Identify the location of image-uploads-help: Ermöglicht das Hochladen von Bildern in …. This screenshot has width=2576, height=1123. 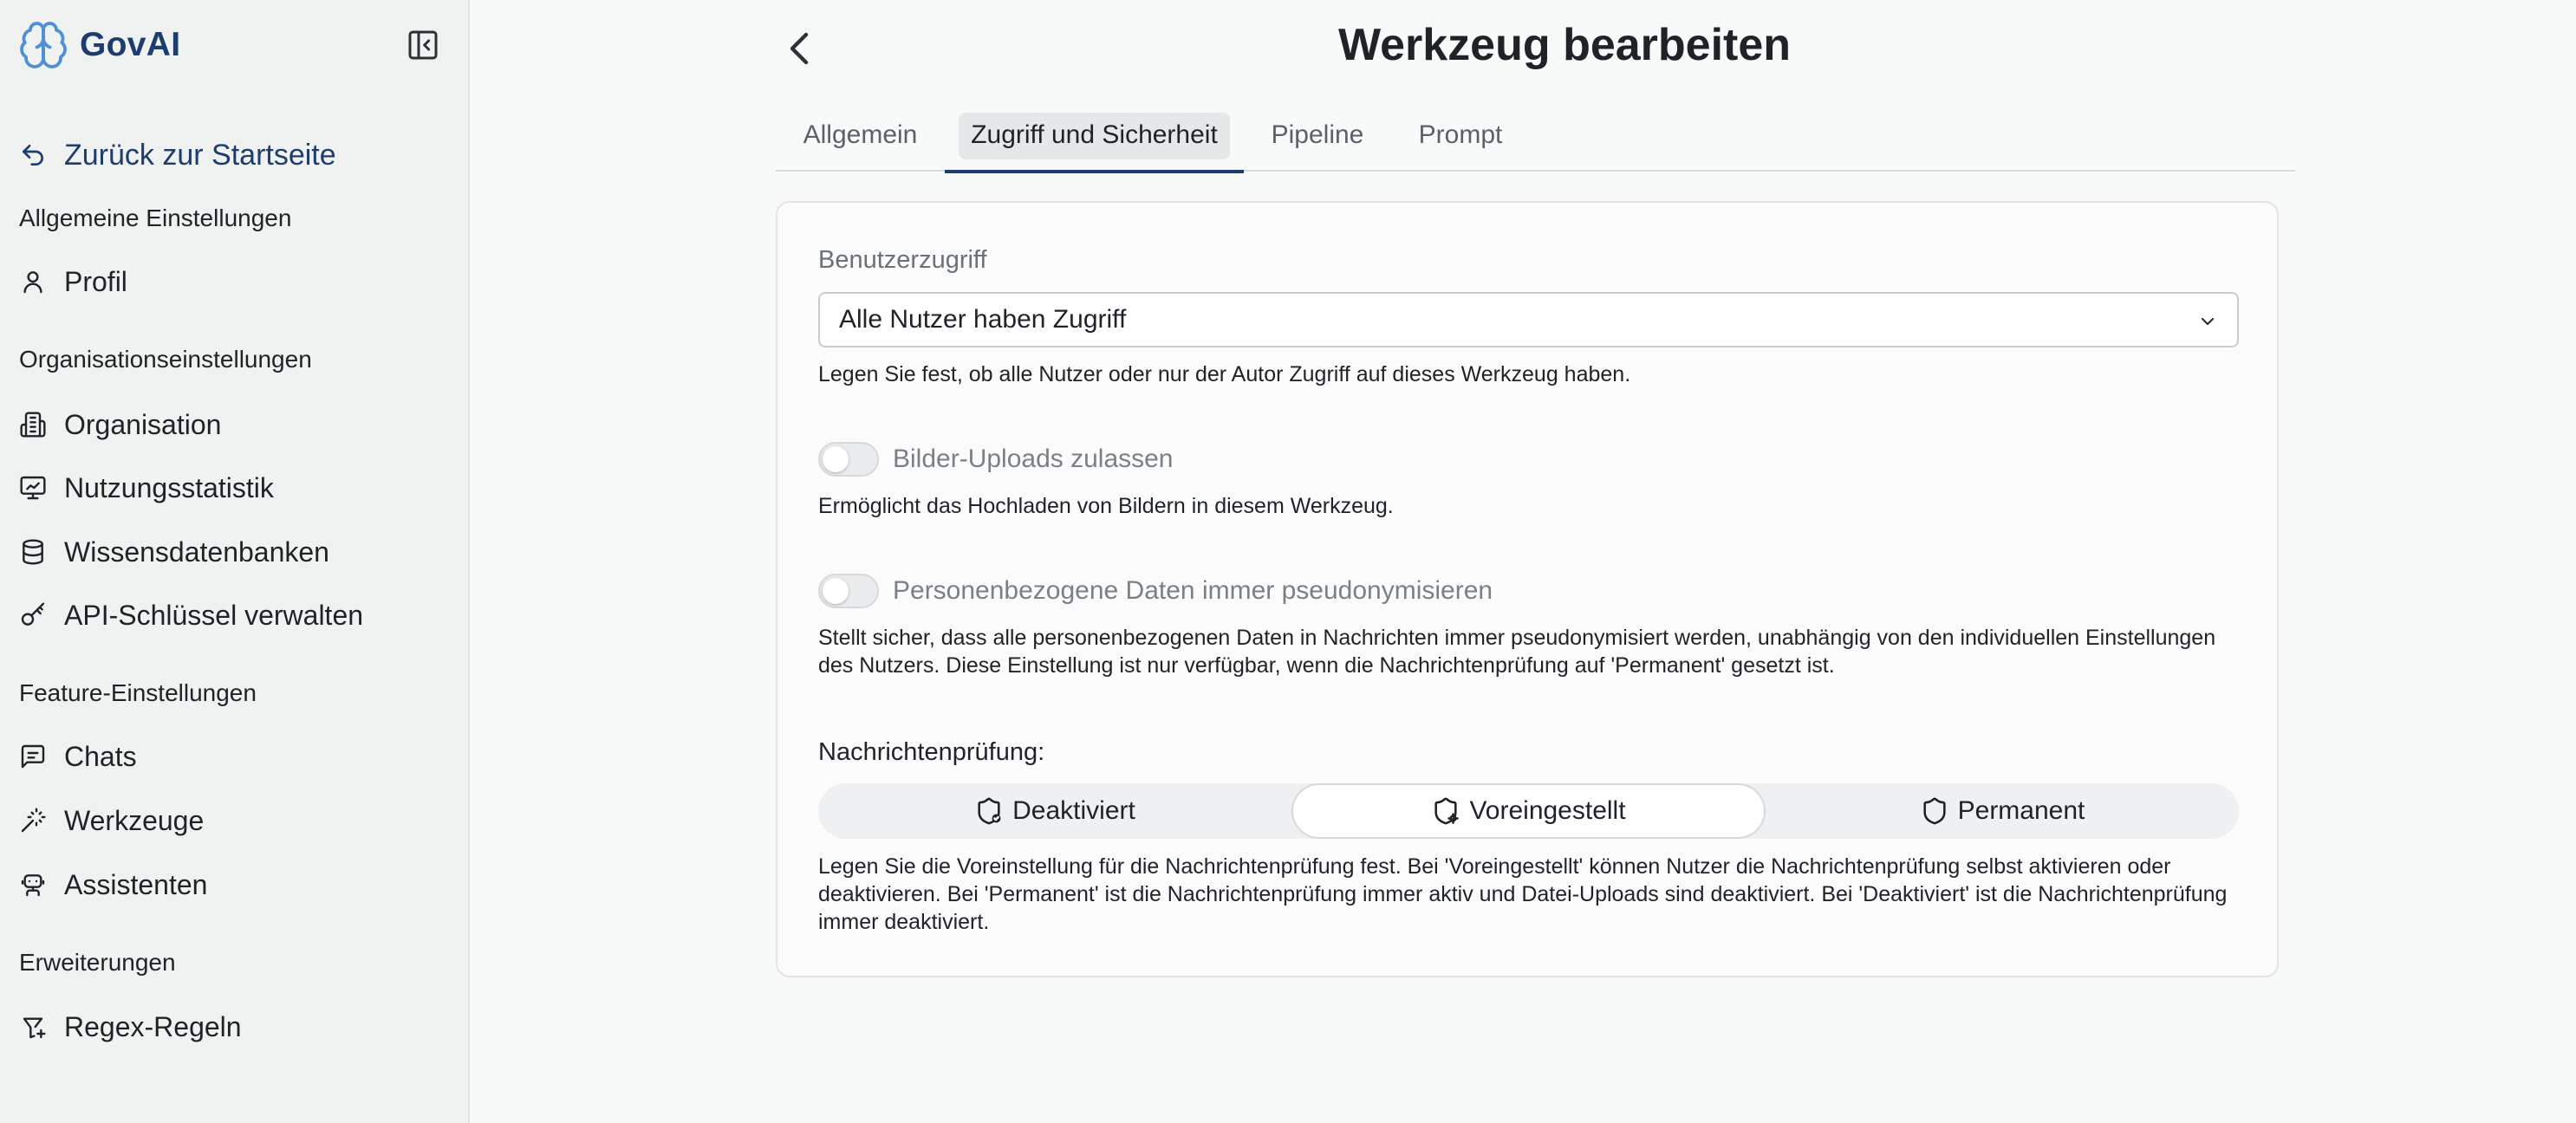
(1106, 506).